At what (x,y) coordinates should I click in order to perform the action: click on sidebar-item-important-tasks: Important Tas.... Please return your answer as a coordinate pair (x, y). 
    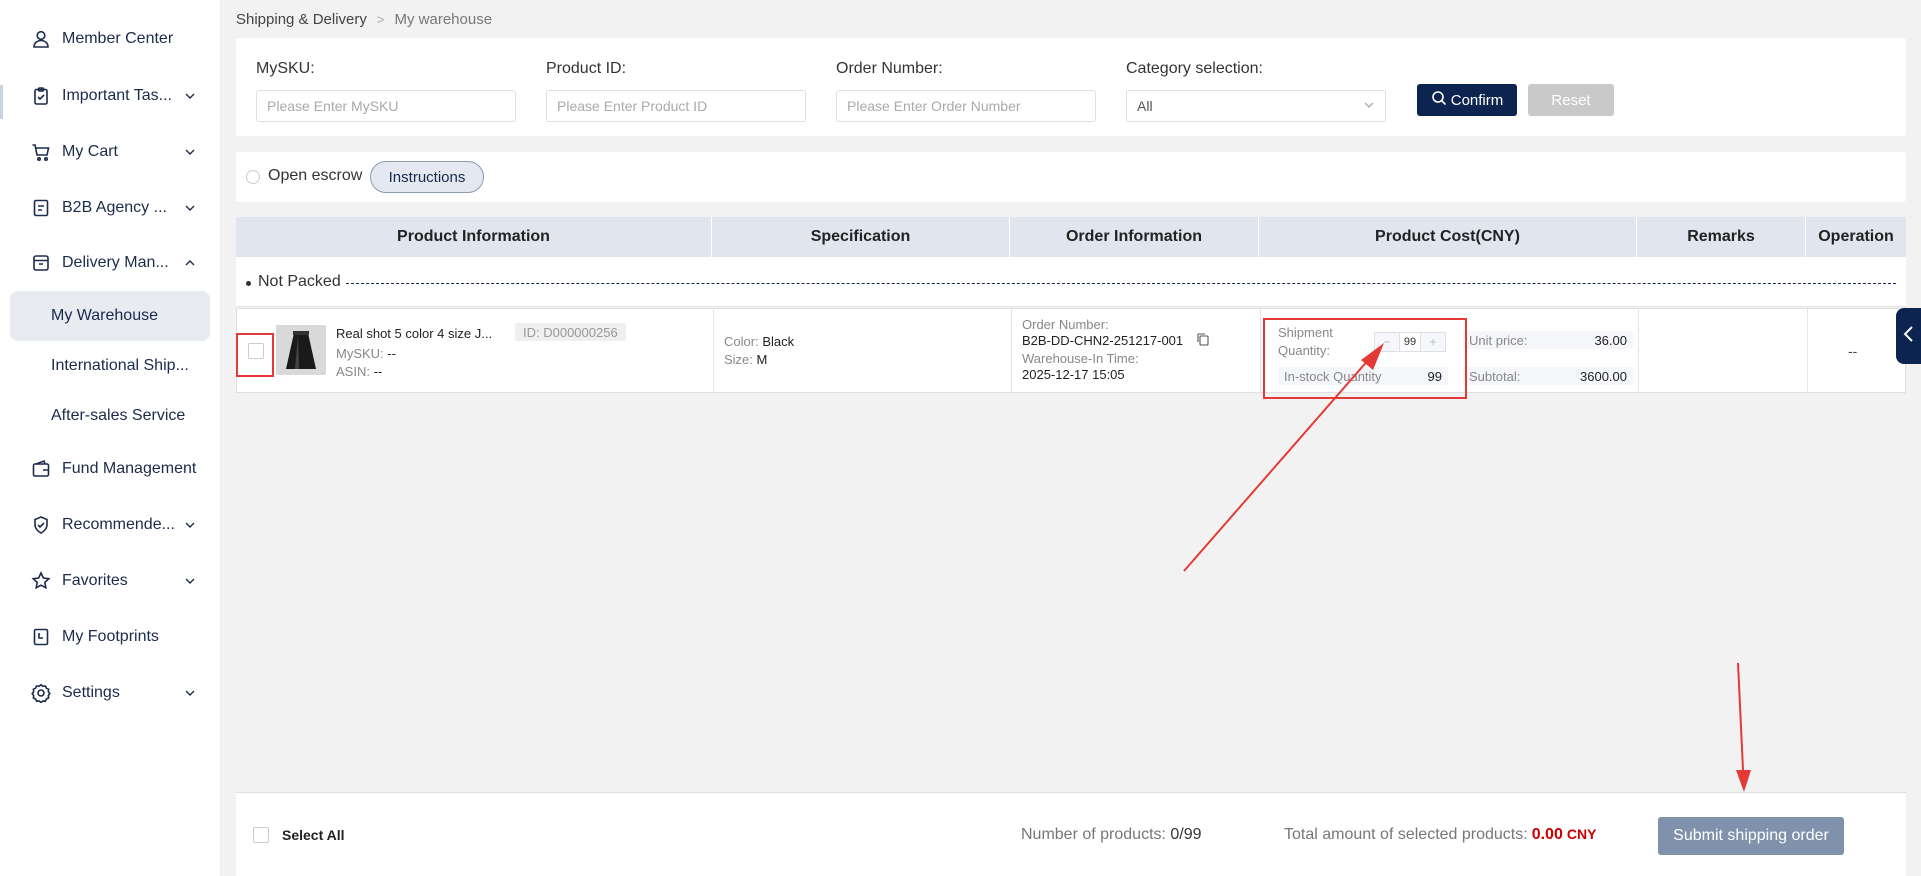
    Looking at the image, I should click on (111, 96).